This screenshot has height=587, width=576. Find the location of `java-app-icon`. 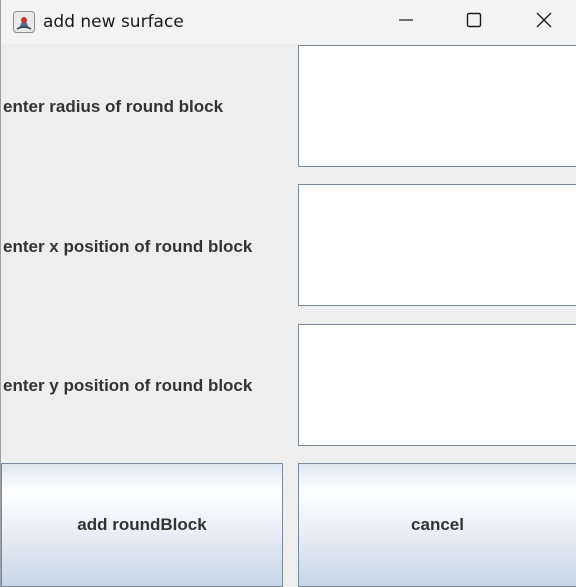

java-app-icon is located at coordinates (24, 22).